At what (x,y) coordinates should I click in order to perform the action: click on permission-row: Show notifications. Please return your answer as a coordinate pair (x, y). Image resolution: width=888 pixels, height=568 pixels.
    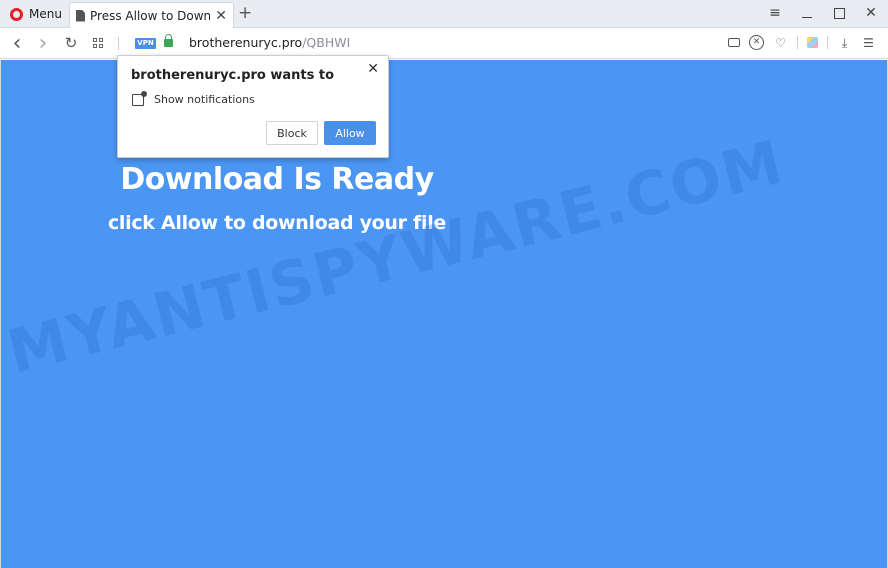
    Looking at the image, I should click on (193, 98).